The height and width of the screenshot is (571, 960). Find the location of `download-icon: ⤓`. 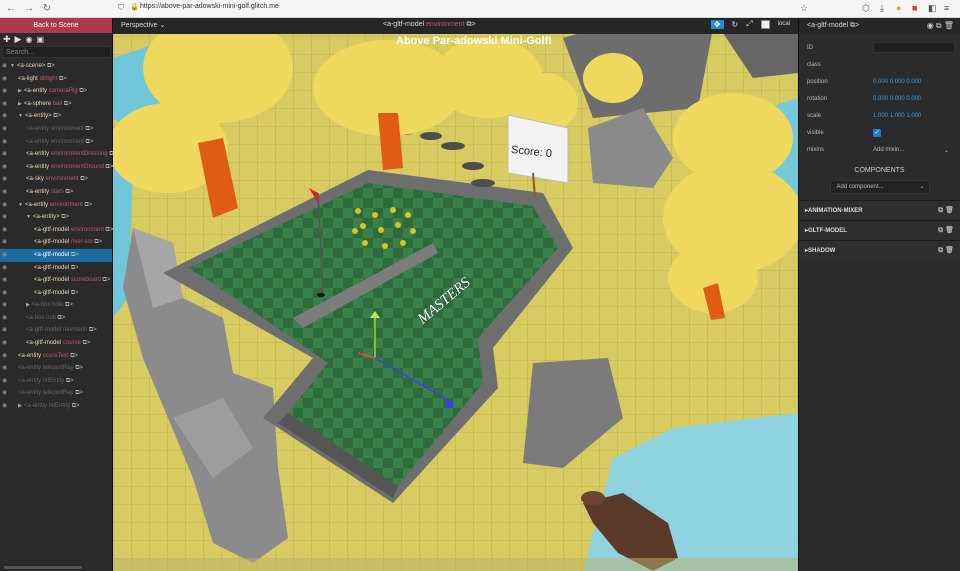

download-icon: ⤓ is located at coordinates (882, 8).